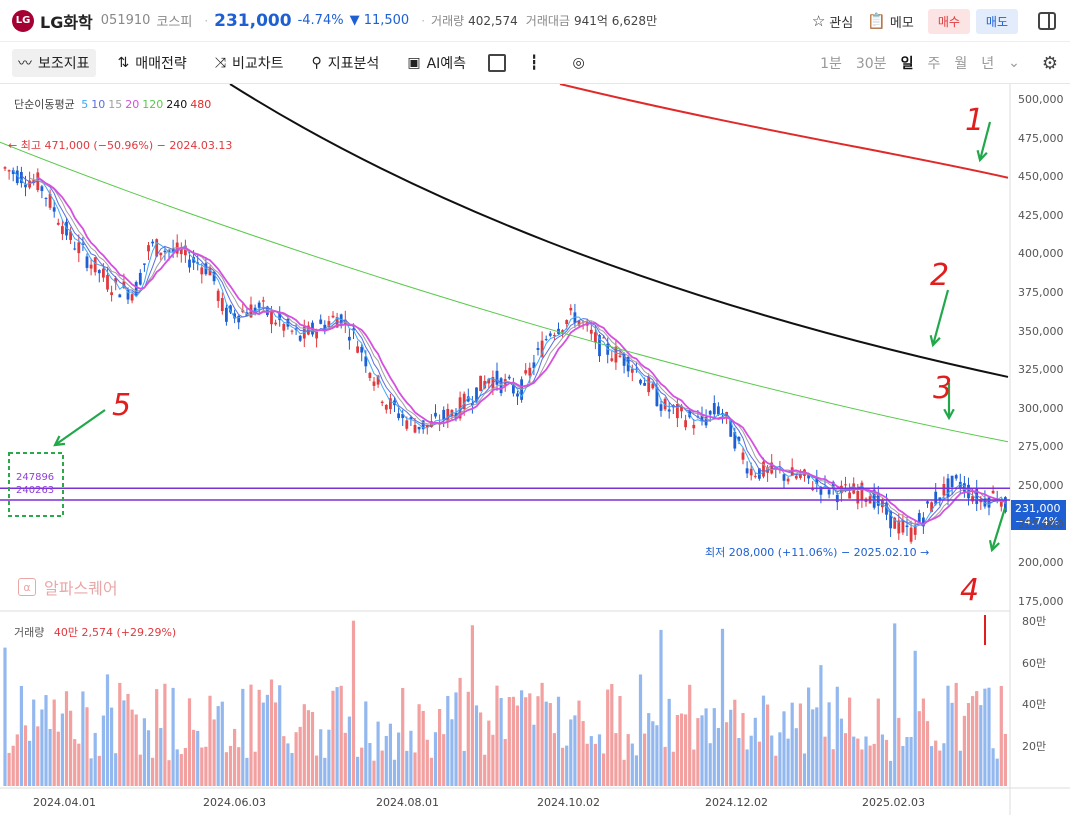 The height and width of the screenshot is (815, 1070). I want to click on ai-predict-button: ▣ AI예측, so click(436, 63).